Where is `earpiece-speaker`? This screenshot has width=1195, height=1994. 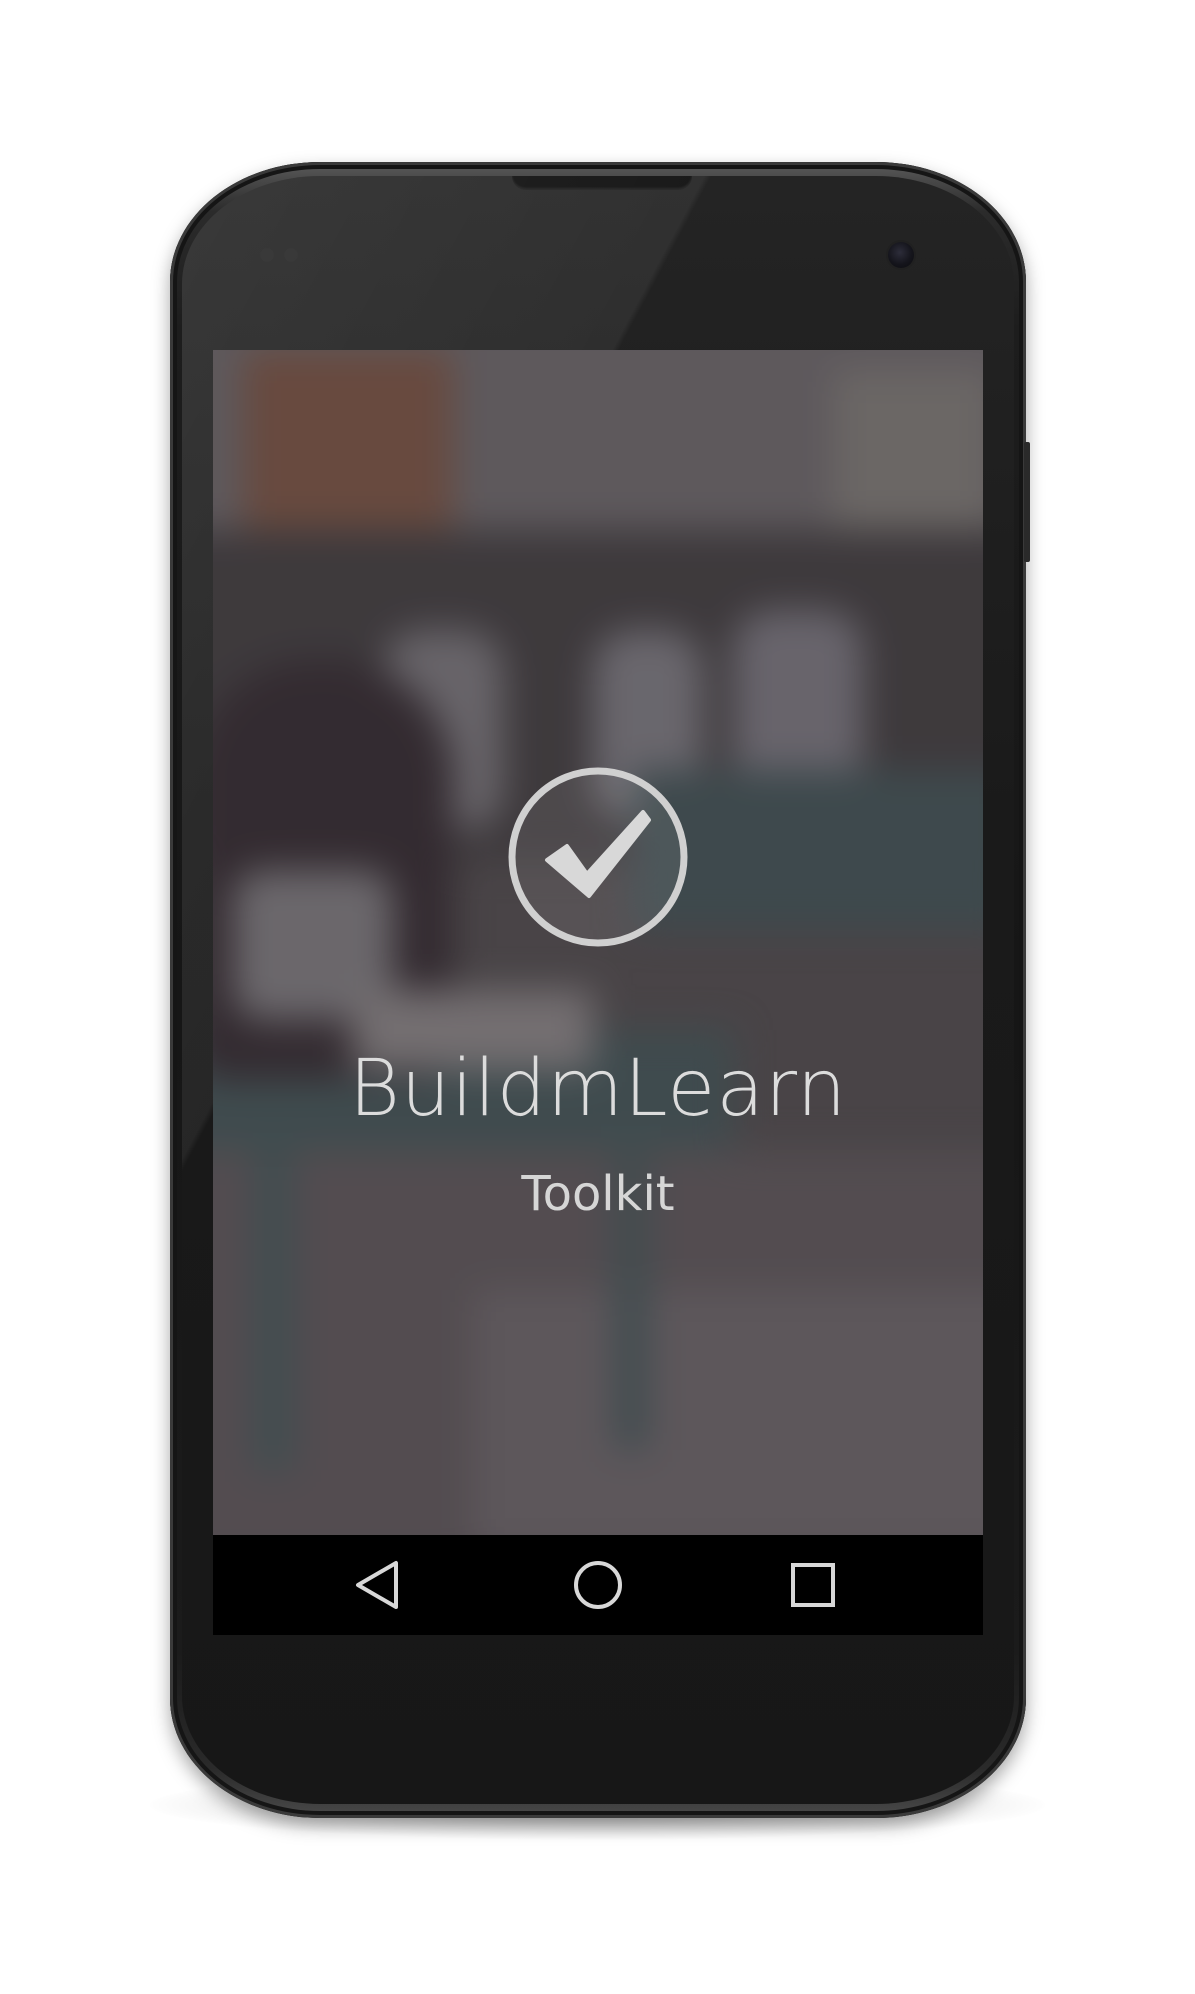 earpiece-speaker is located at coordinates (602, 183).